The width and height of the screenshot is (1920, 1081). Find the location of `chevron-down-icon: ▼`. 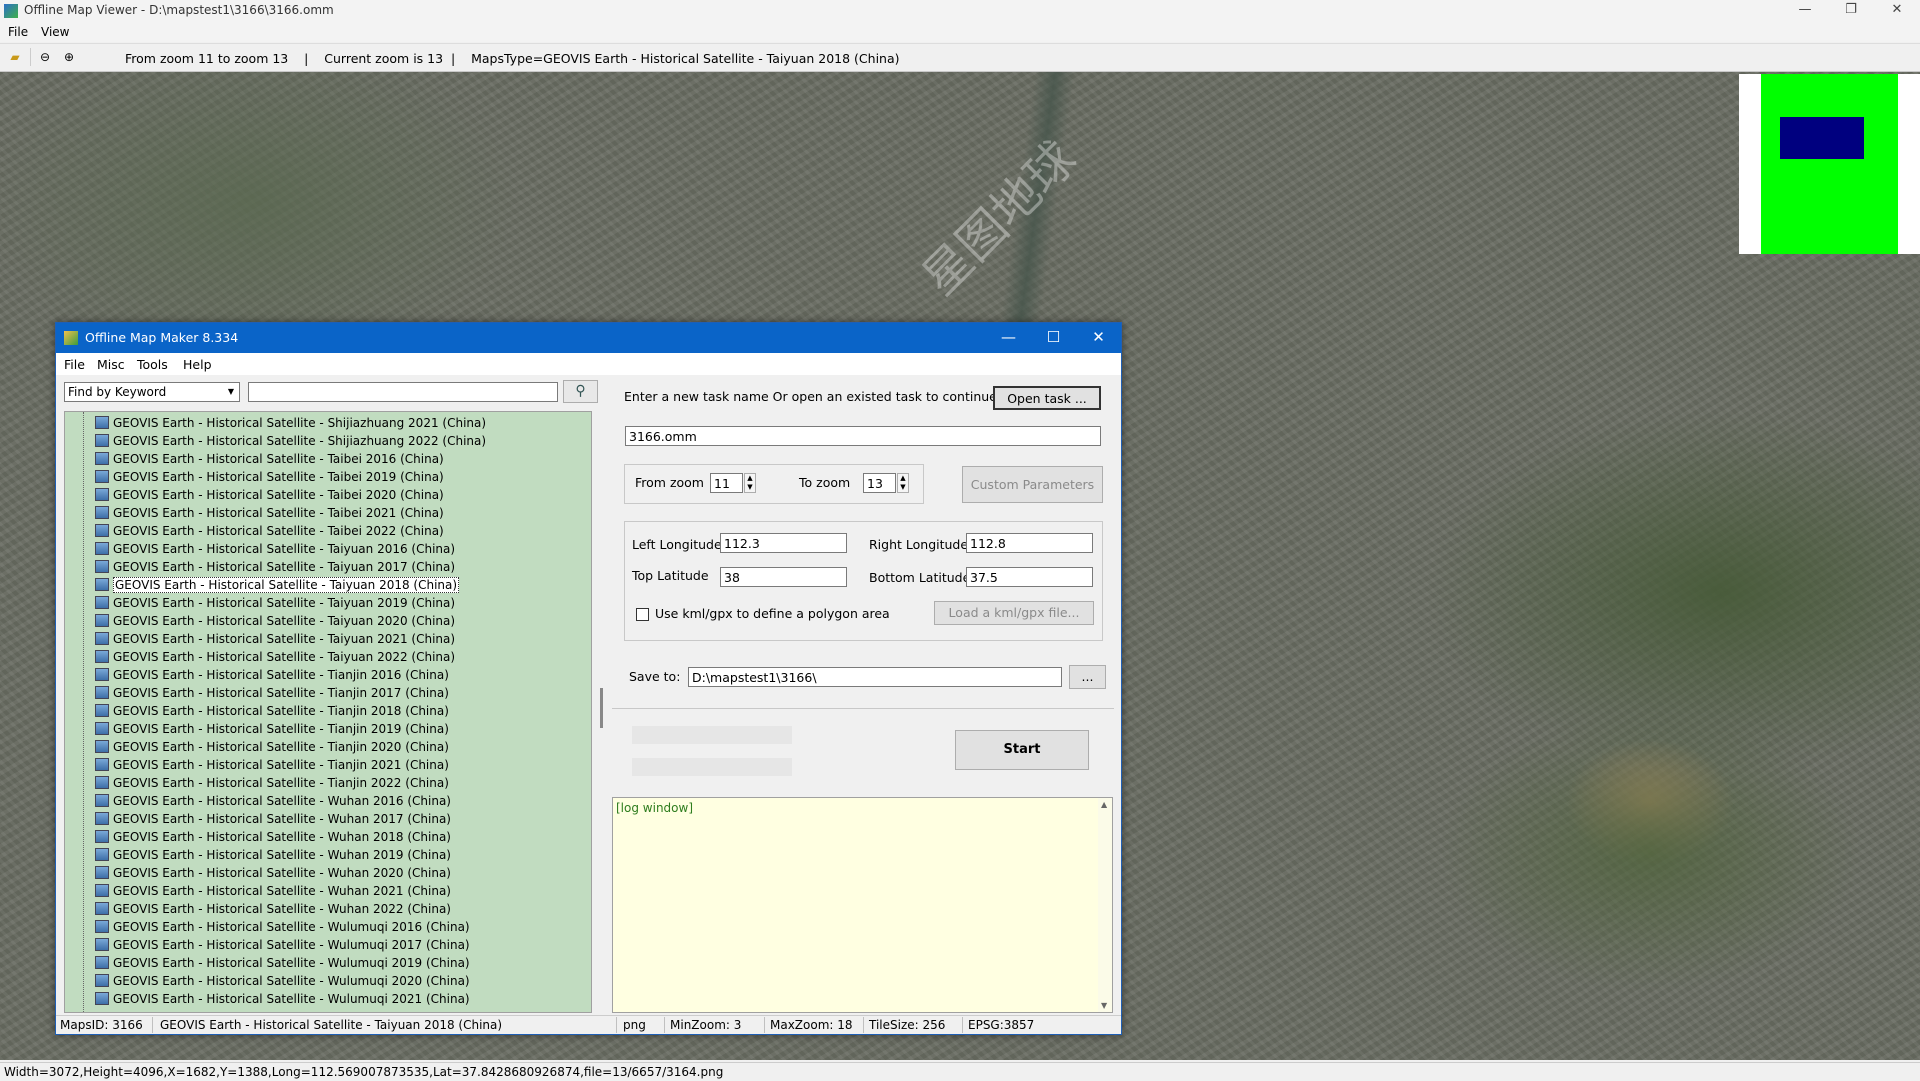

chevron-down-icon: ▼ is located at coordinates (231, 392).